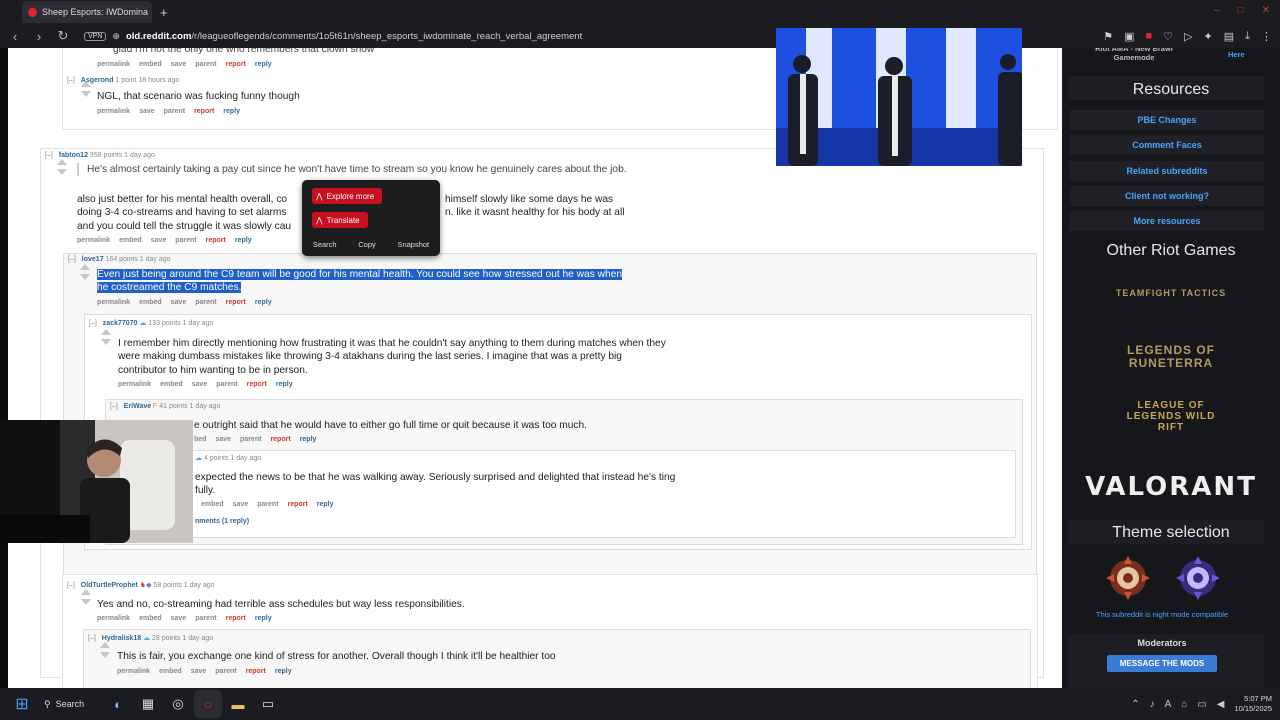 Image resolution: width=1280 pixels, height=720 pixels. What do you see at coordinates (73, 155) in the screenshot?
I see `author-link: fabton12` at bounding box center [73, 155].